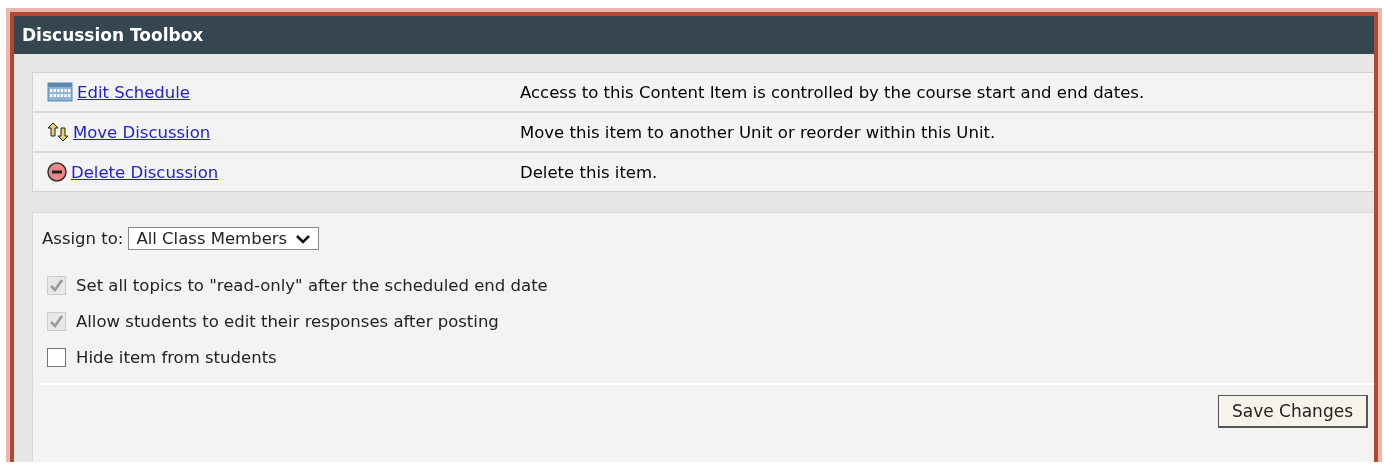 The width and height of the screenshot is (1384, 466). Describe the element at coordinates (83, 238) in the screenshot. I see `assign-label: Assign to:` at that location.